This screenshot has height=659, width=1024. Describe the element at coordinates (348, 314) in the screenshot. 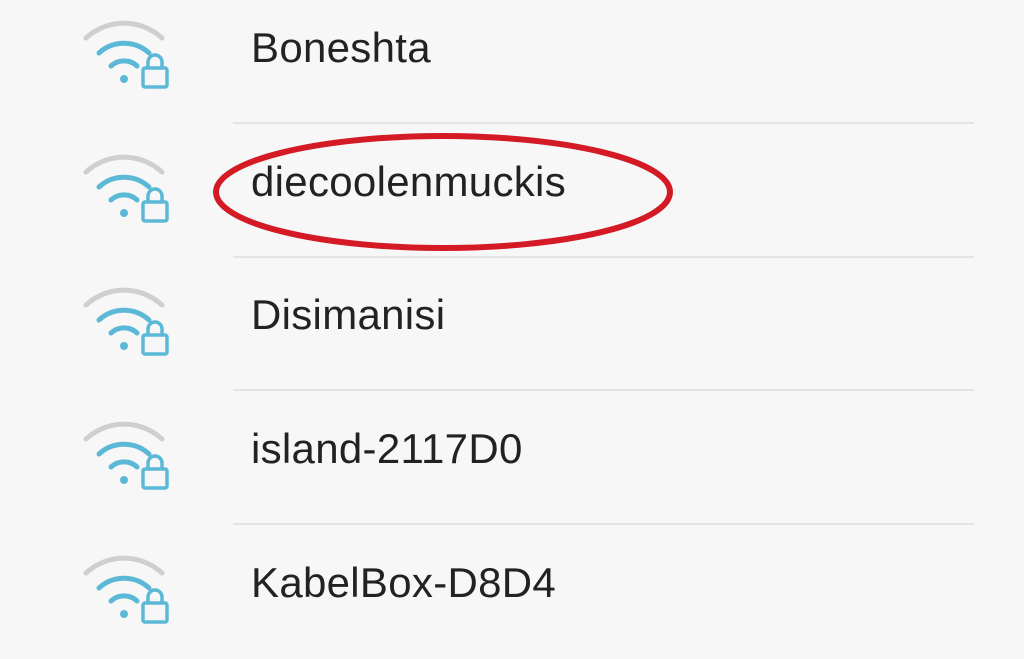

I see `wifi-network-name: Disimanisi` at that location.